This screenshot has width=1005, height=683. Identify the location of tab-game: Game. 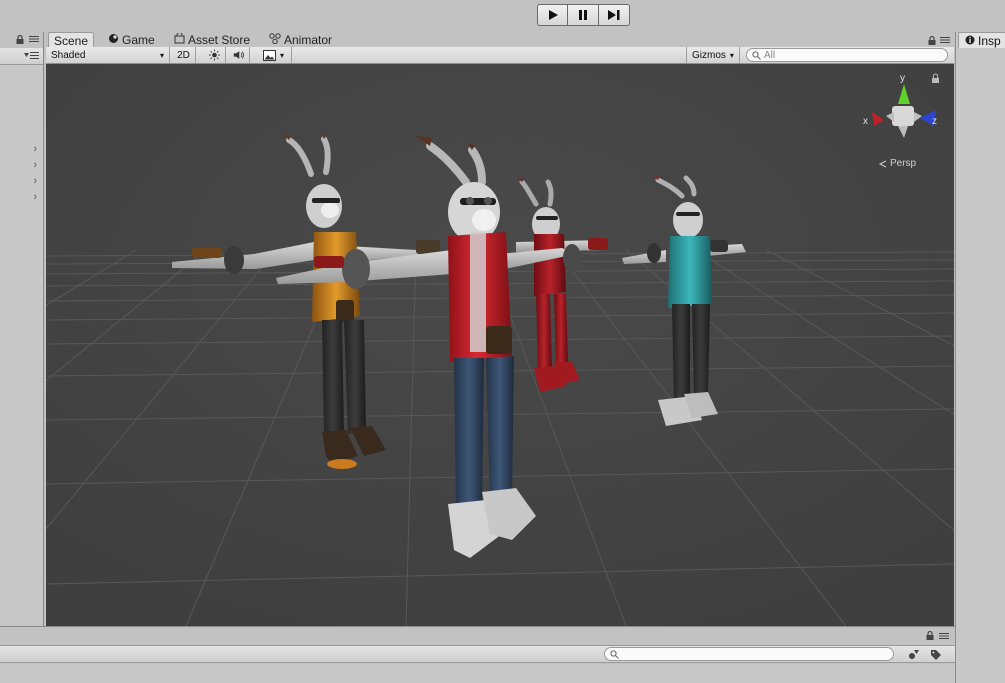
(131, 40).